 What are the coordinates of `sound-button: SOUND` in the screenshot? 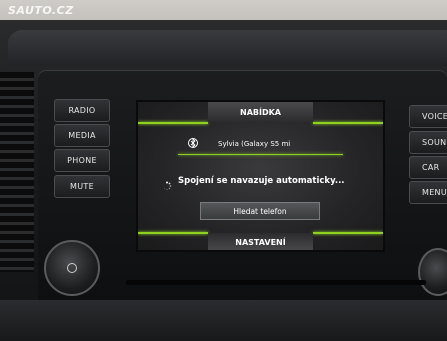 It's located at (428, 142).